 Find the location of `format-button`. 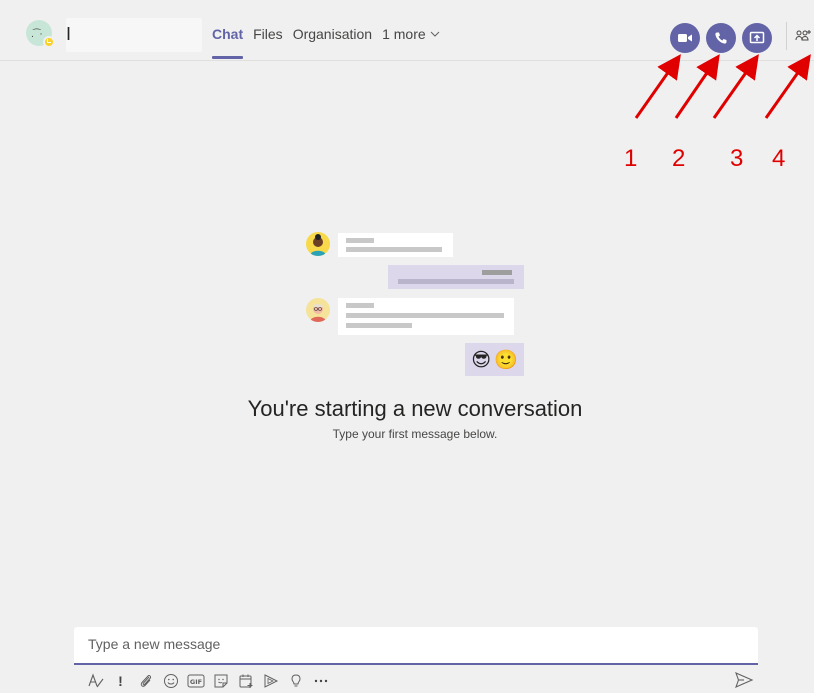

format-button is located at coordinates (95, 681).